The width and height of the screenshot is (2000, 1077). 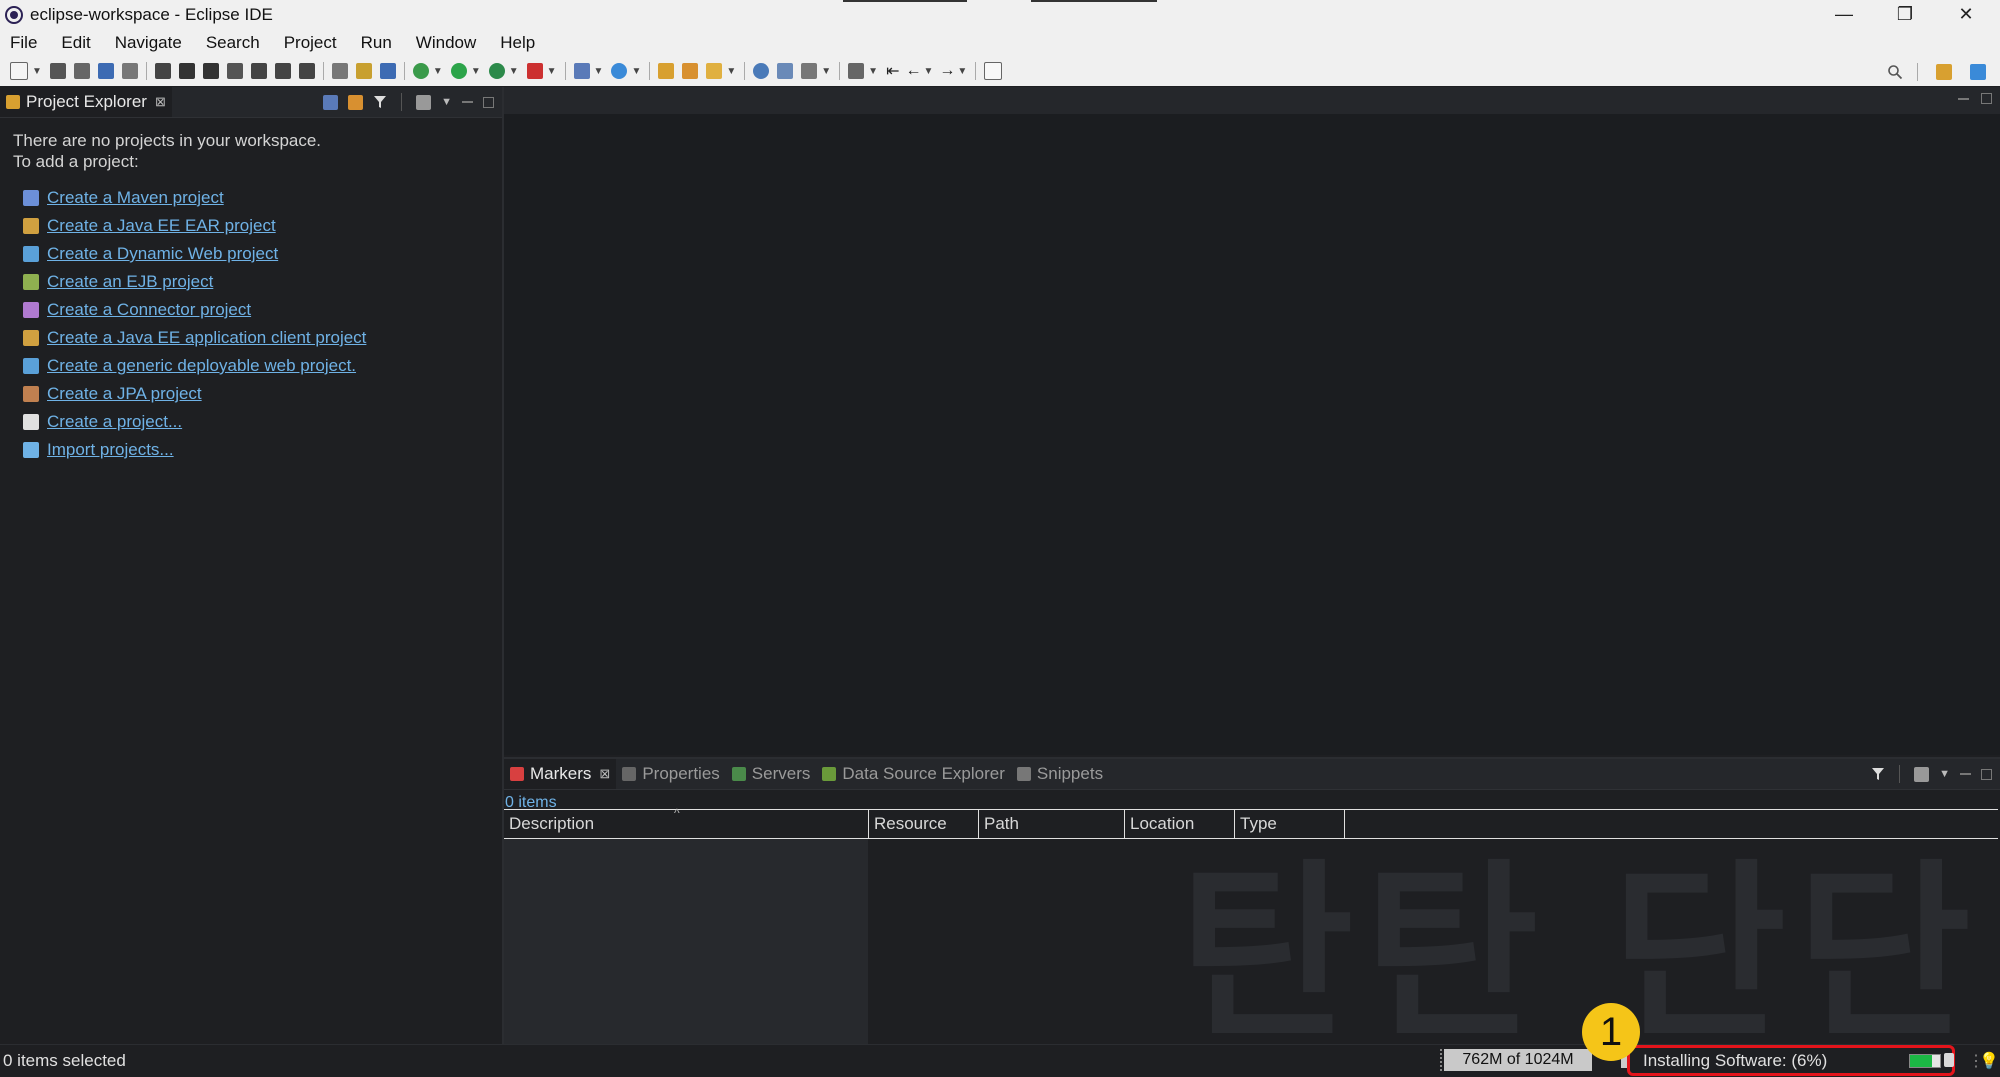 What do you see at coordinates (1060, 774) in the screenshot?
I see `tab-snippets: Snippets` at bounding box center [1060, 774].